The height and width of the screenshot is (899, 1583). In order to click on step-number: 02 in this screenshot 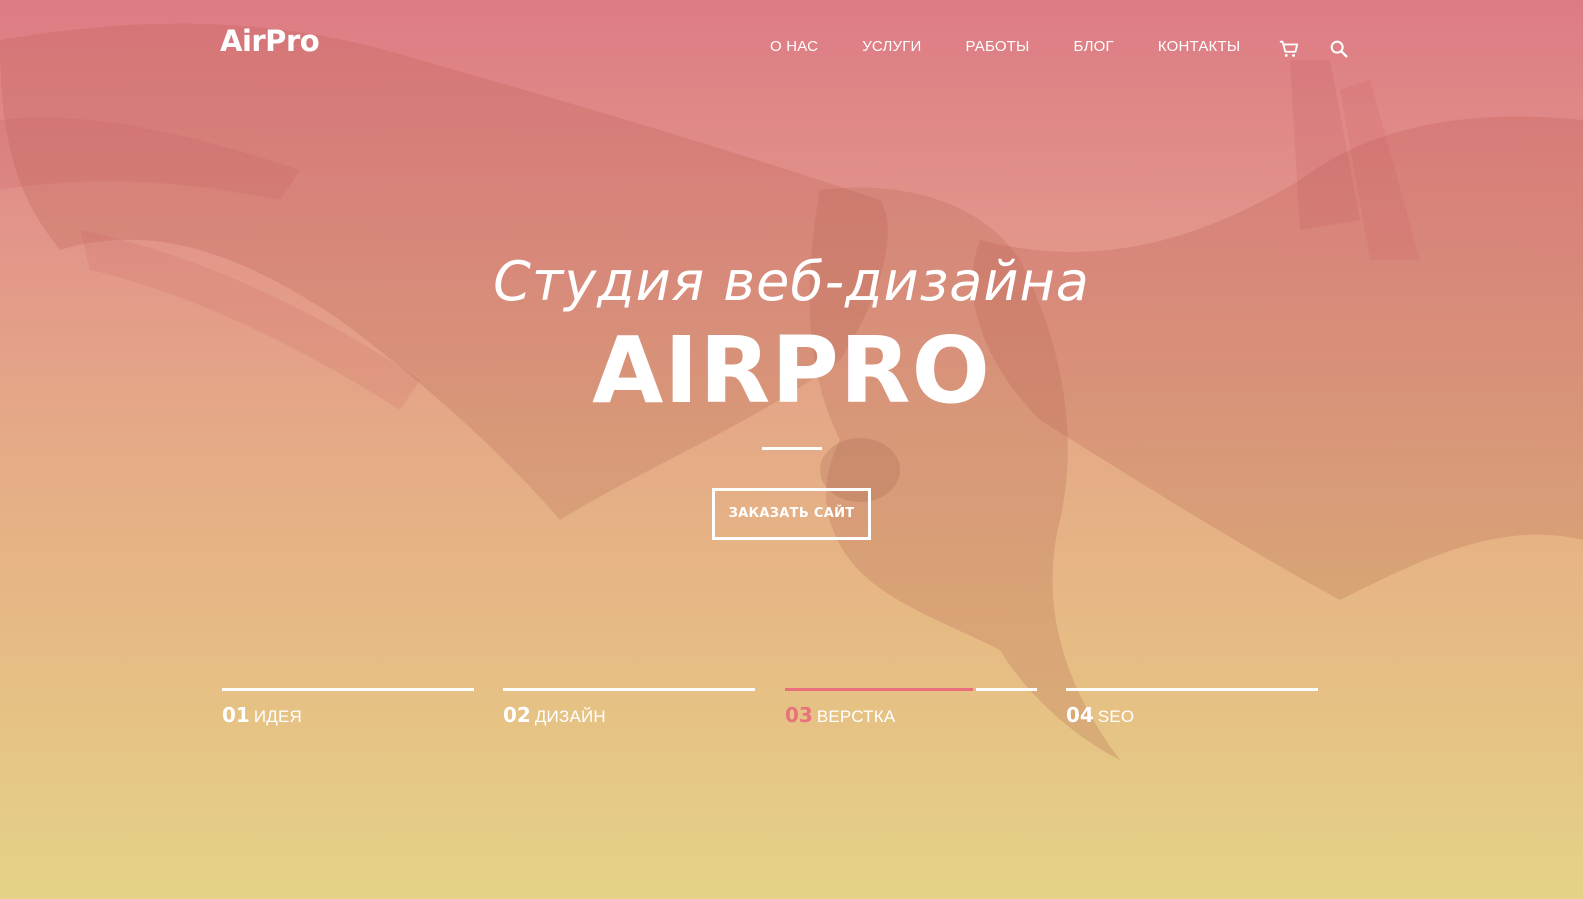, I will do `click(517, 715)`.